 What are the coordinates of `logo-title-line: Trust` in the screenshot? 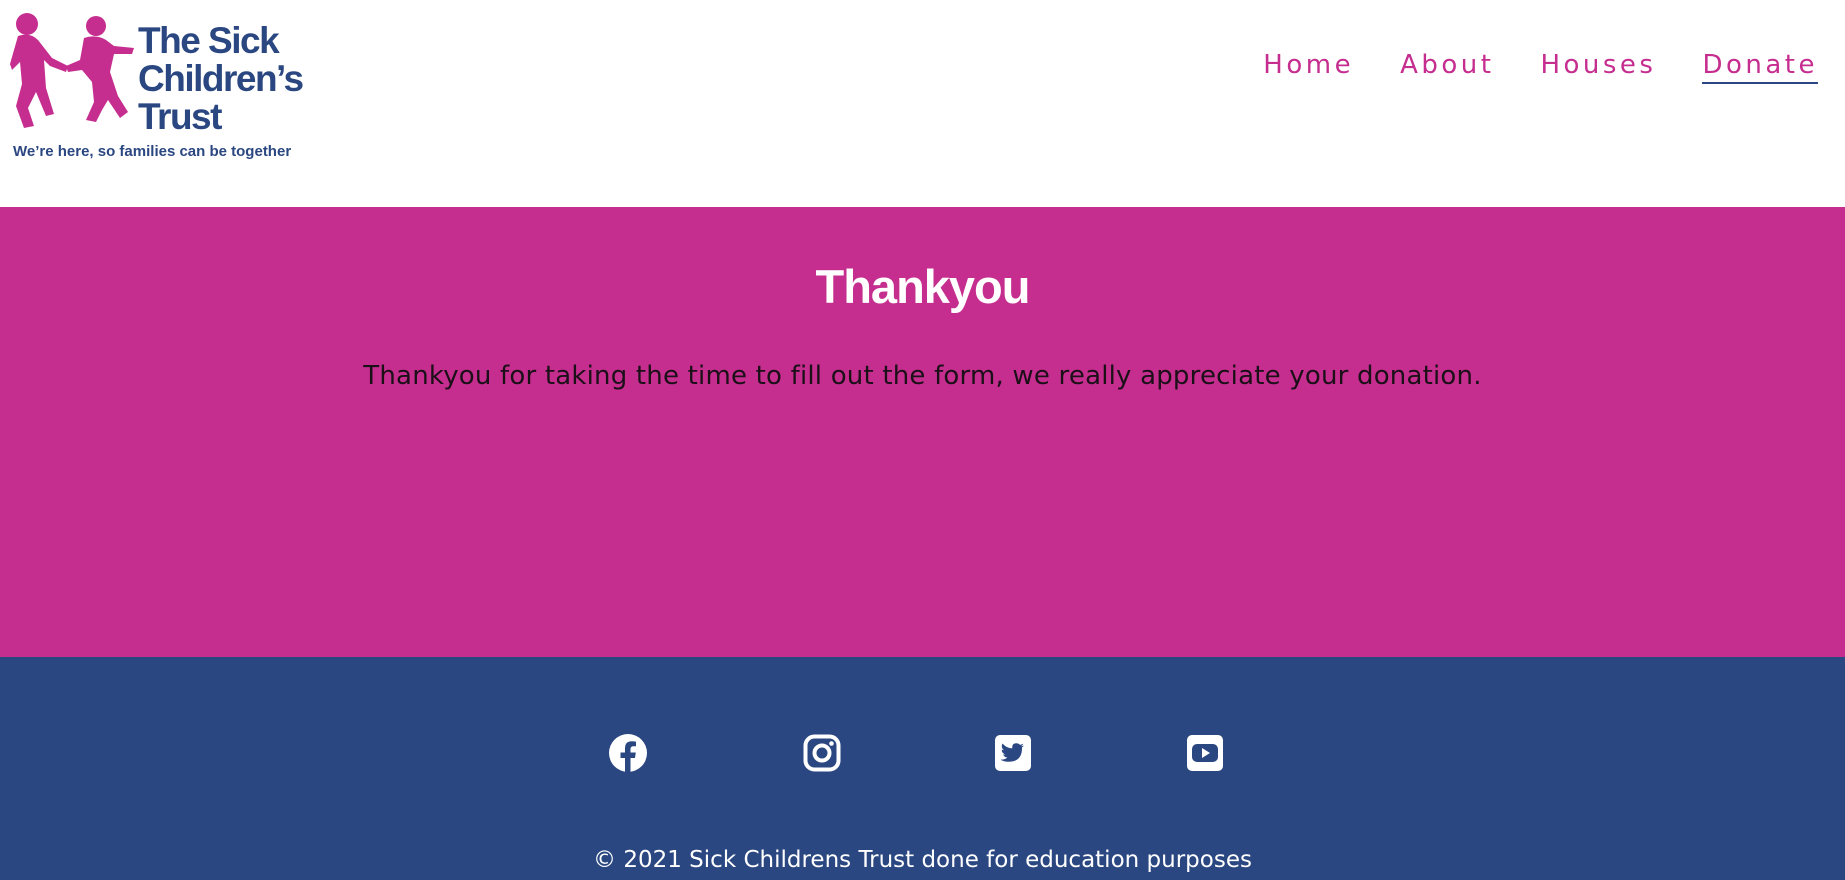 It's located at (180, 116).